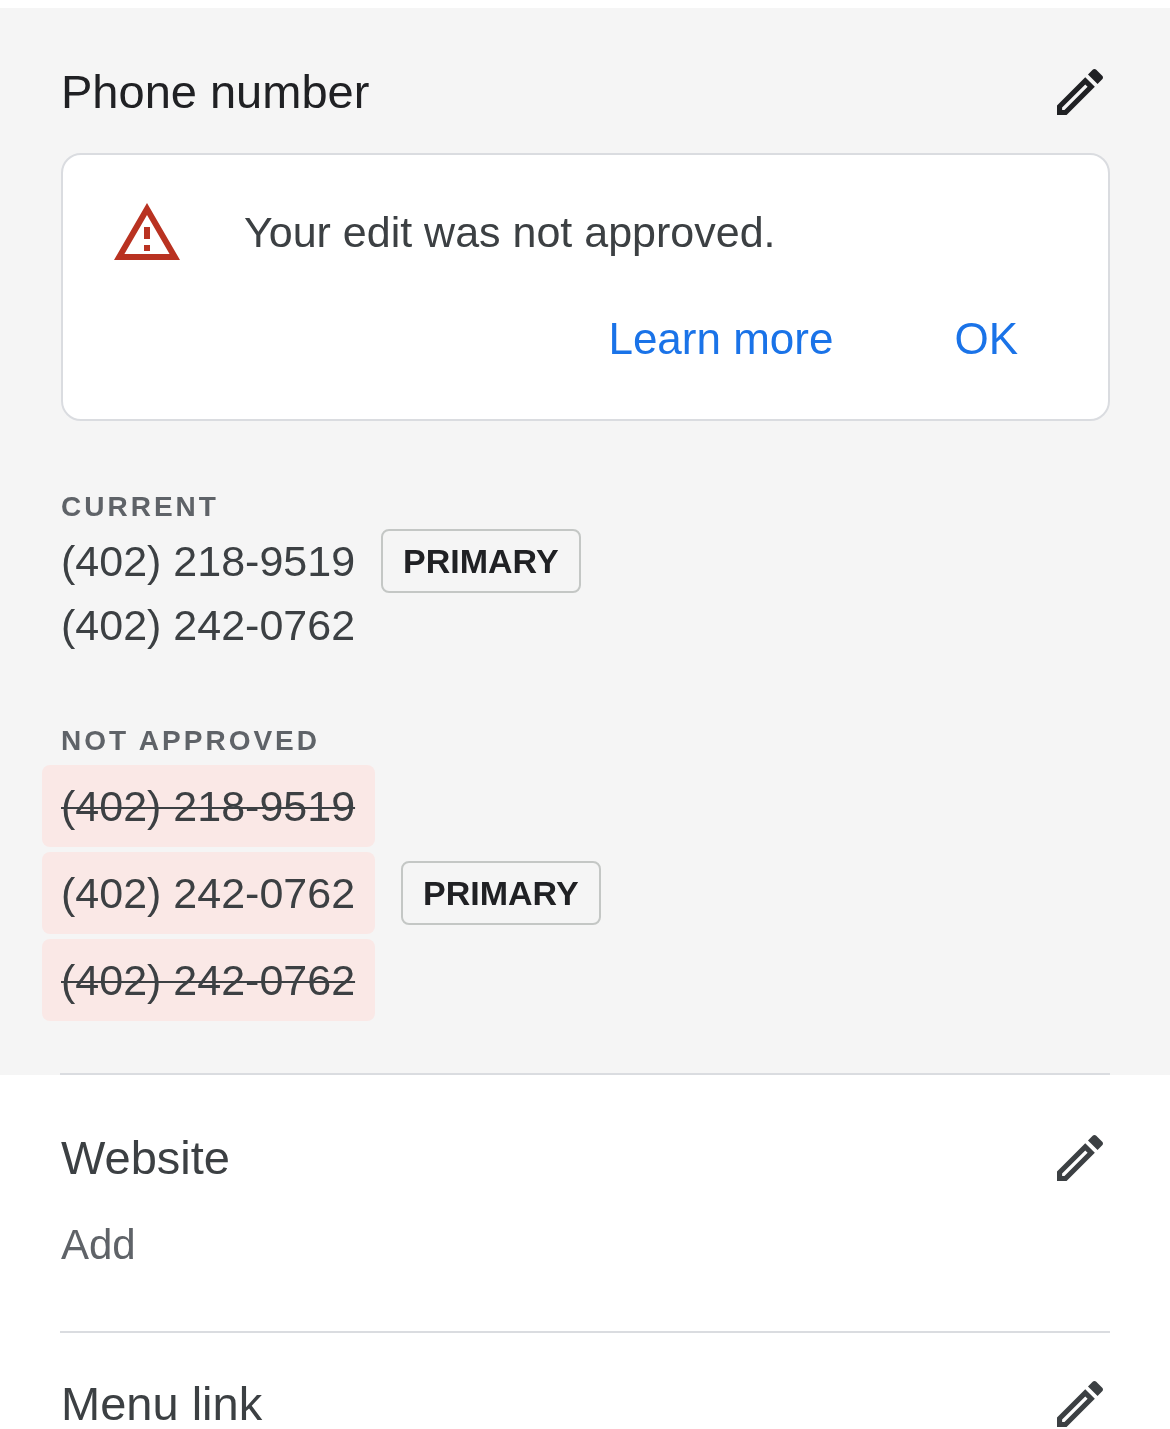 The height and width of the screenshot is (1429, 1170). Describe the element at coordinates (721, 339) in the screenshot. I see `learn-more-link: Learn more` at that location.